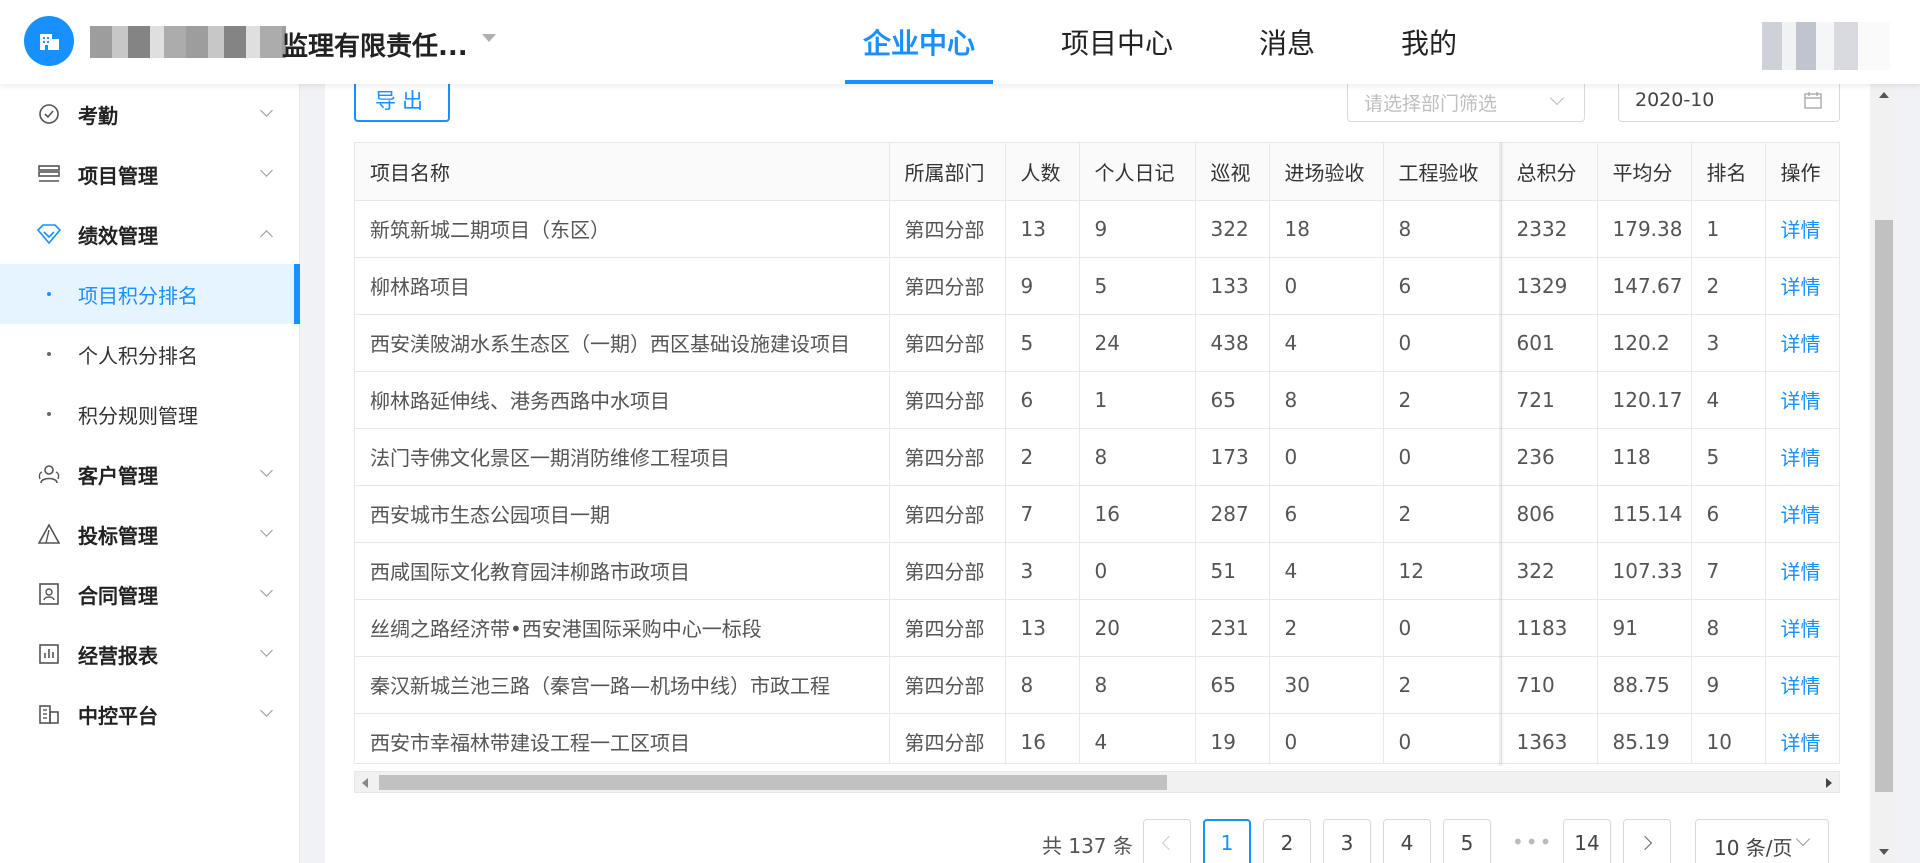 The width and height of the screenshot is (1920, 863). I want to click on nav-project-center: 项目中心, so click(1117, 42).